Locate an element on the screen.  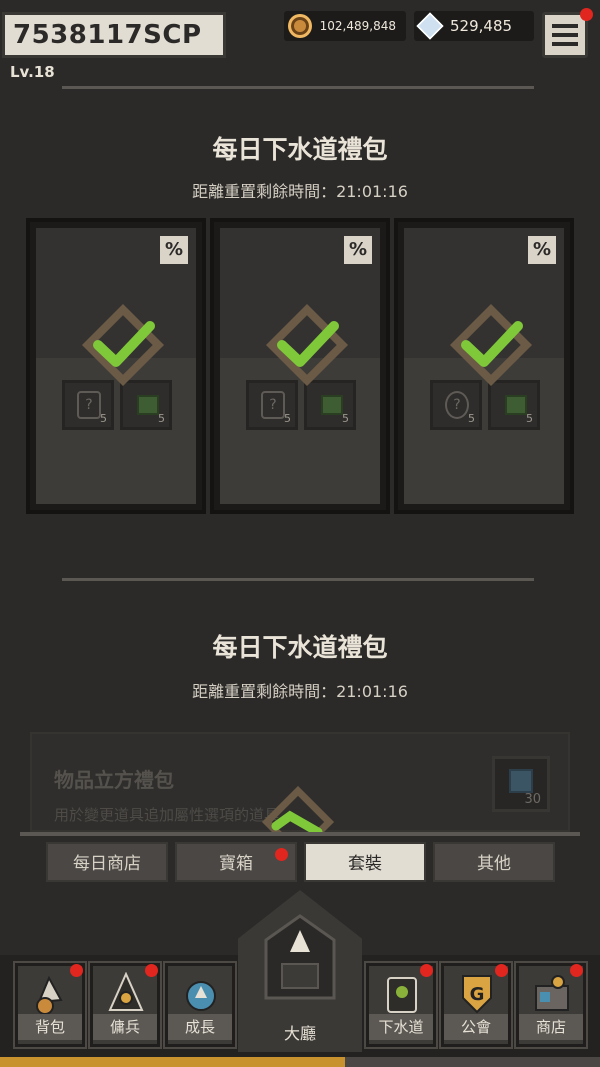
guild-icon: G is located at coordinates (477, 994).